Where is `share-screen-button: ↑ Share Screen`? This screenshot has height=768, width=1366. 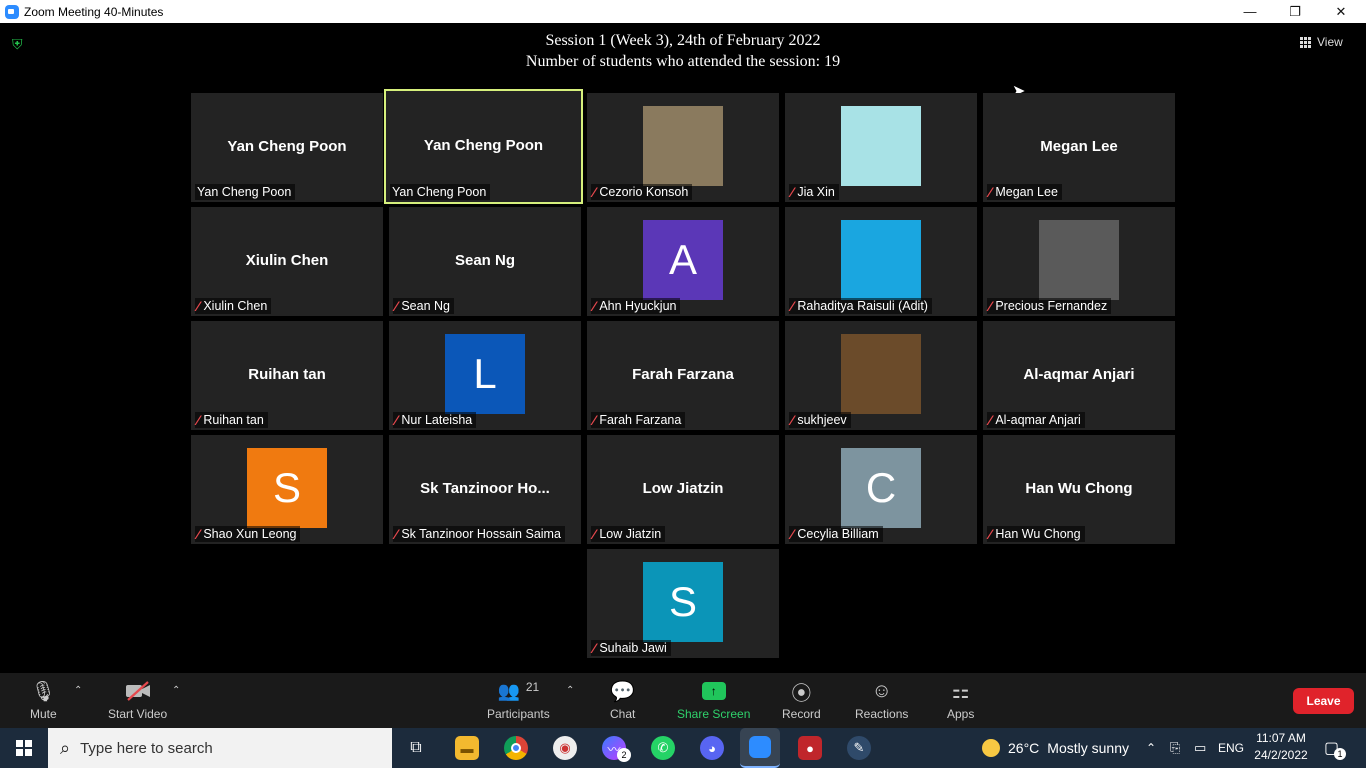 share-screen-button: ↑ Share Screen is located at coordinates (713, 700).